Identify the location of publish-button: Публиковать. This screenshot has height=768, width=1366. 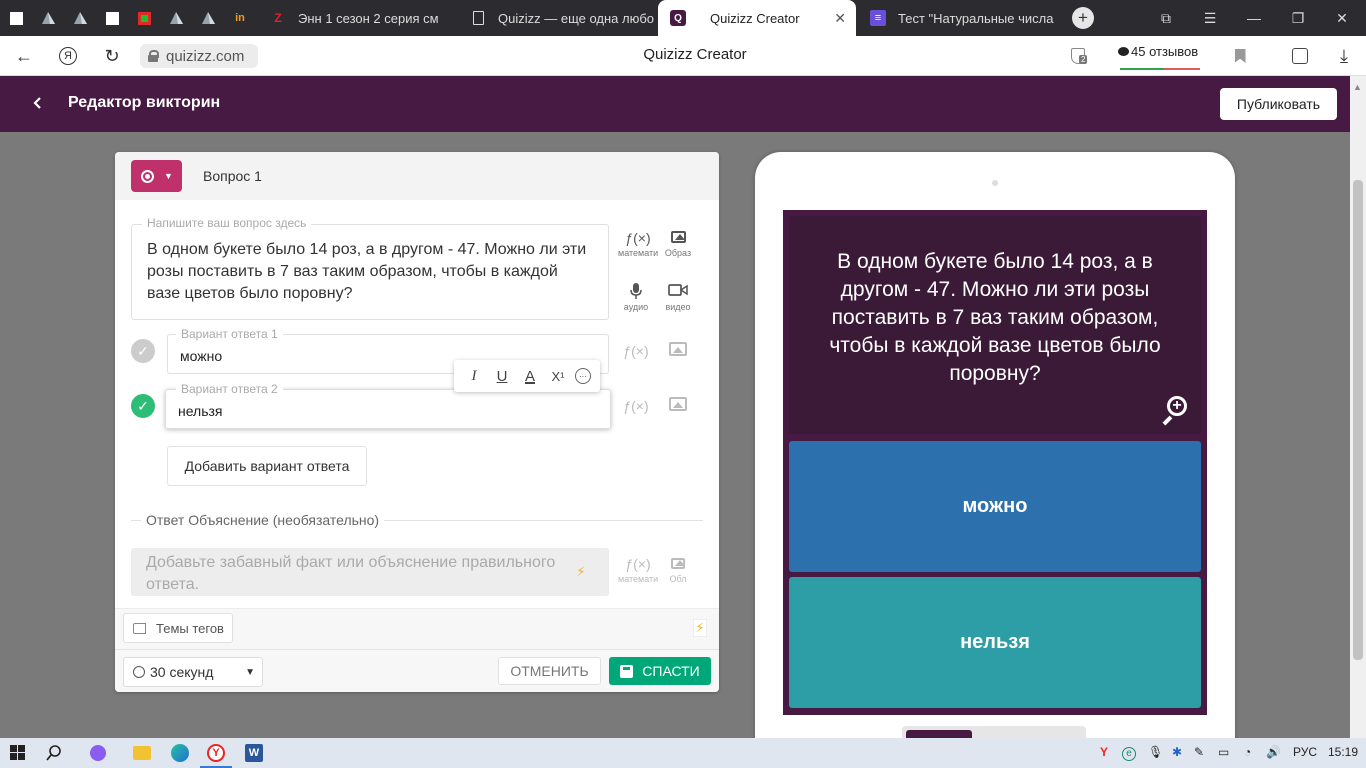
(1278, 104).